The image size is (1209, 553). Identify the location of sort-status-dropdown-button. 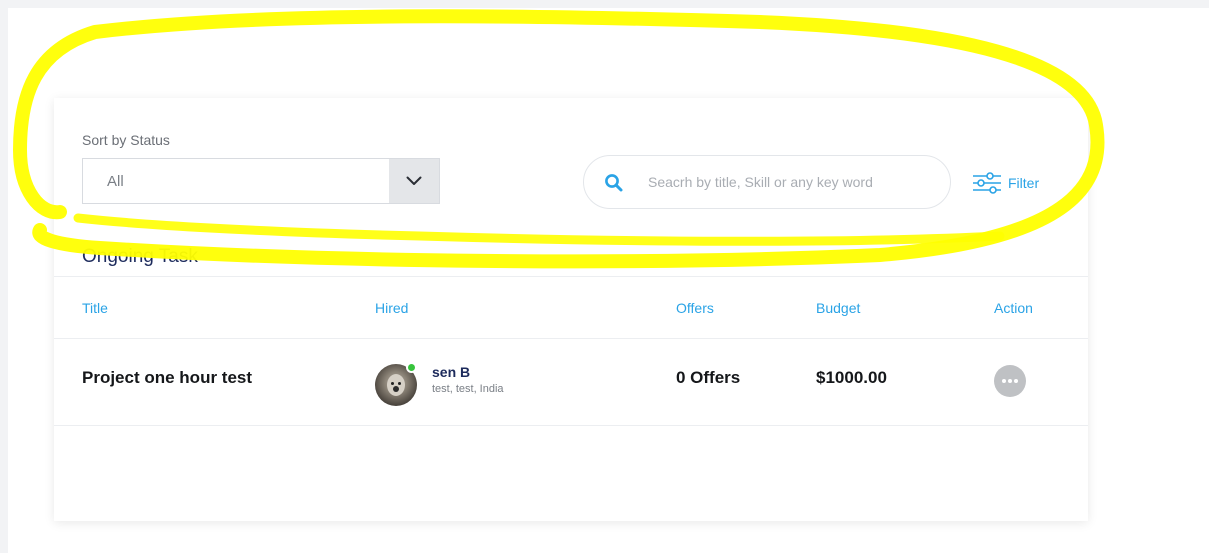
(414, 181).